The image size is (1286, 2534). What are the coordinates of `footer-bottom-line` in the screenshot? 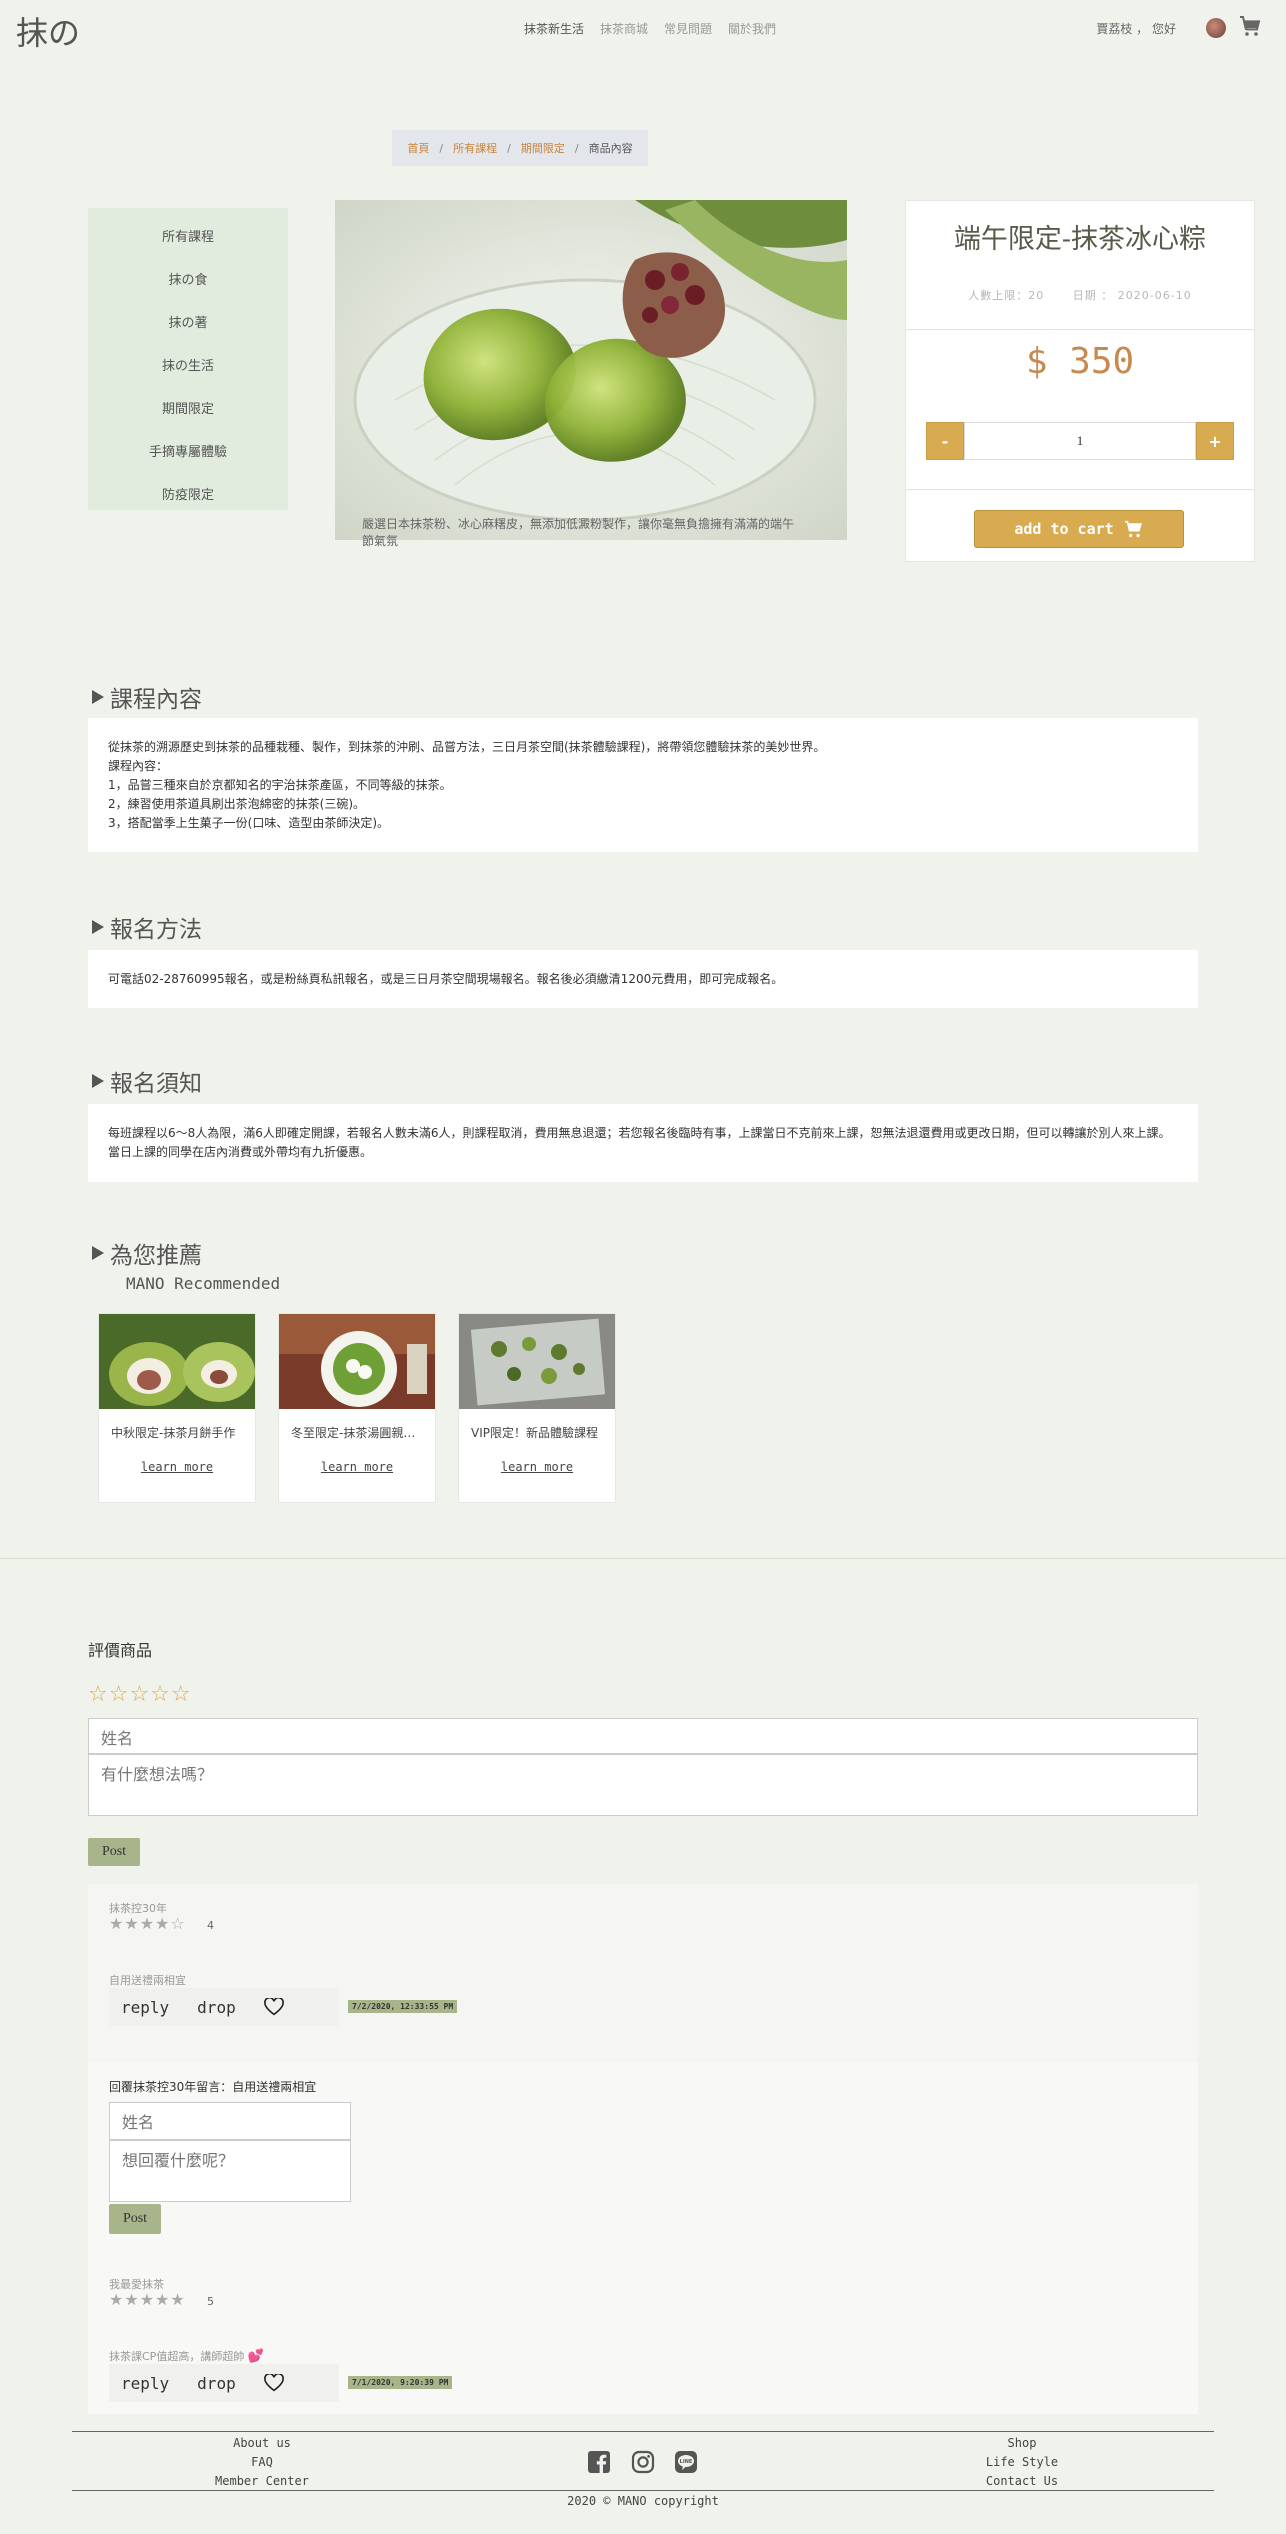 It's located at (643, 2490).